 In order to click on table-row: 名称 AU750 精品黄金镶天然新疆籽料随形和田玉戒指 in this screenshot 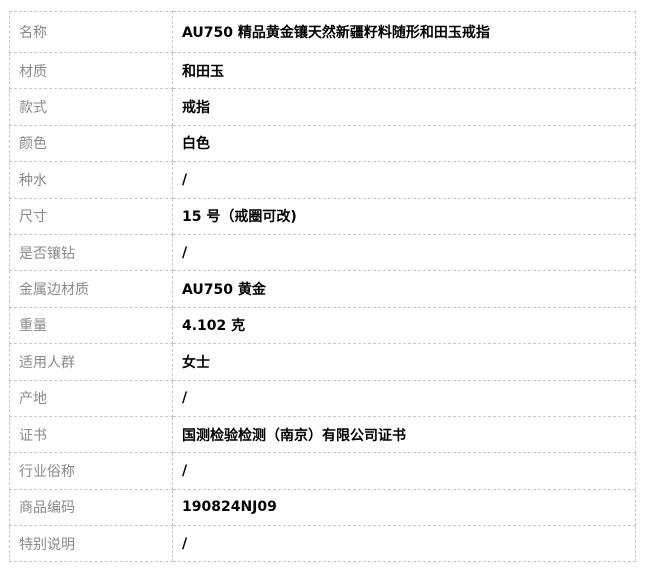, I will do `click(322, 32)`.